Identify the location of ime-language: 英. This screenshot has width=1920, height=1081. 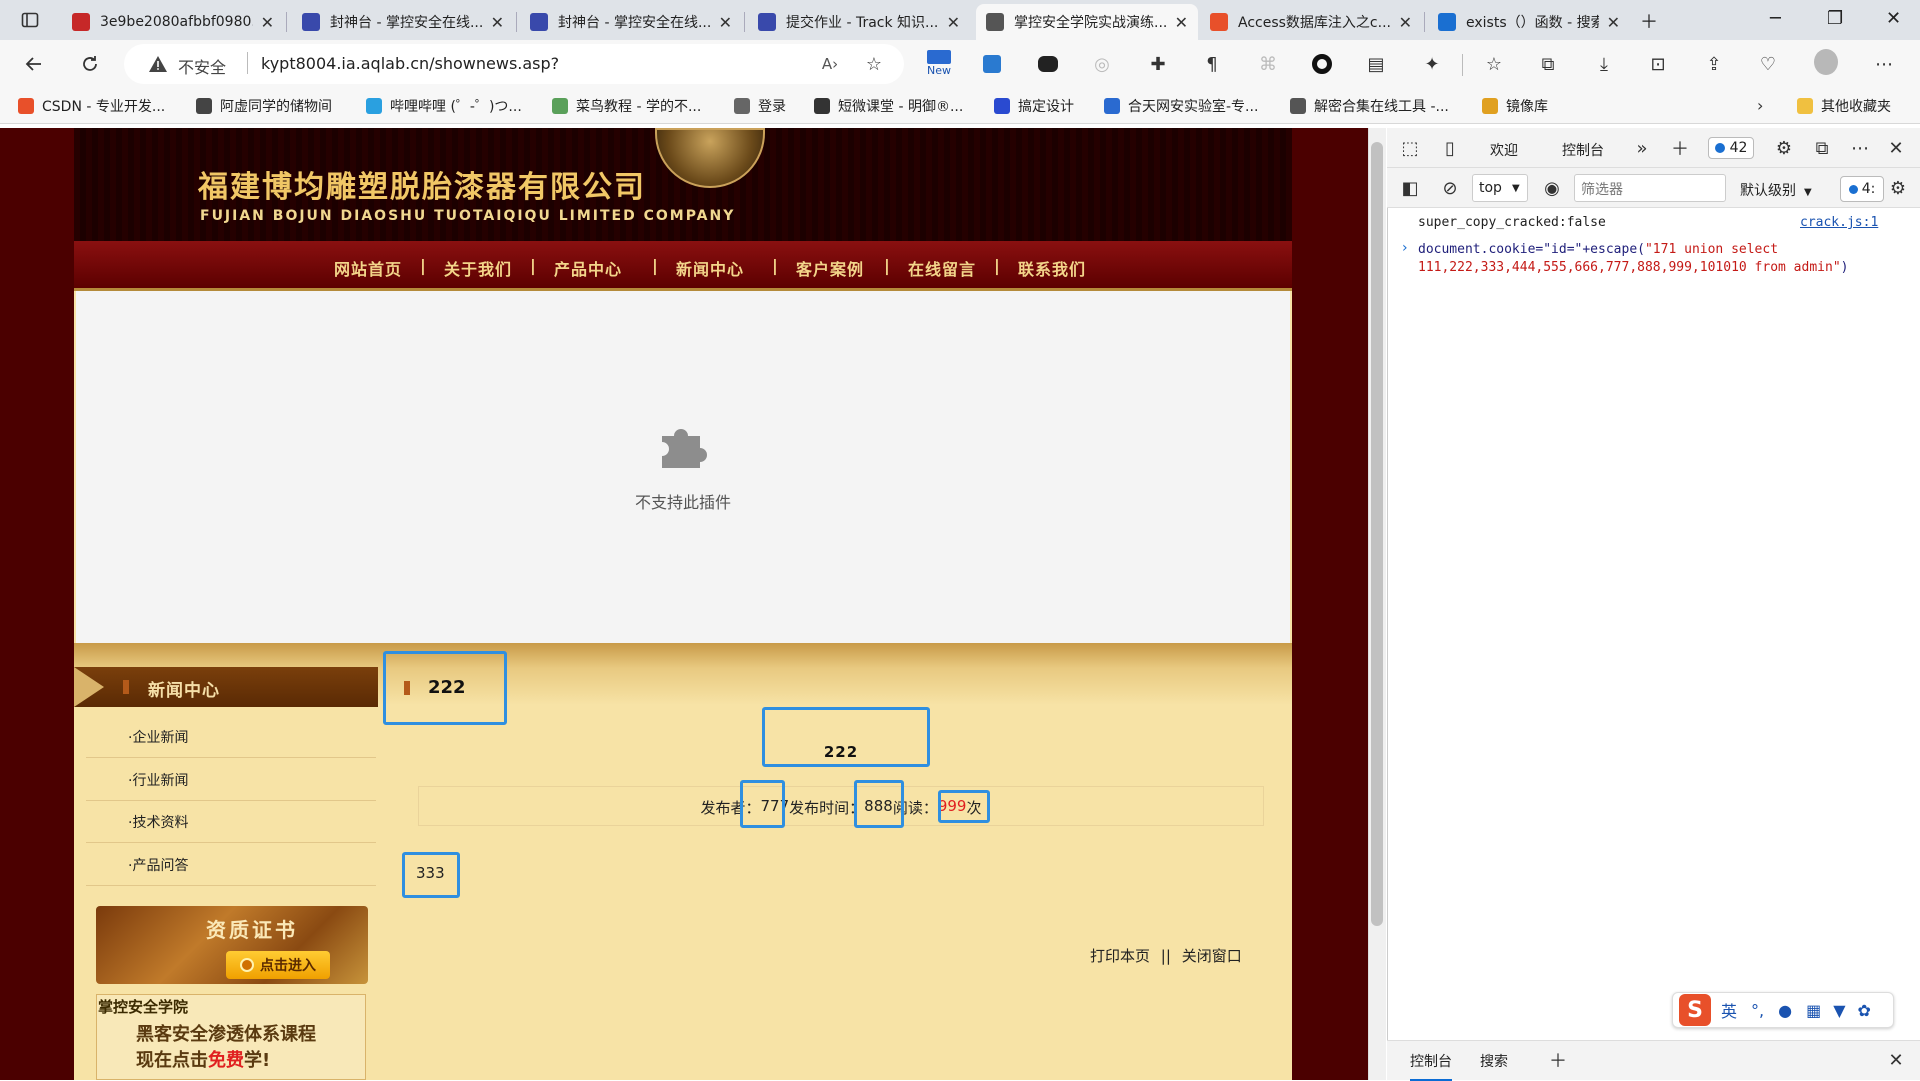
(1729, 1010).